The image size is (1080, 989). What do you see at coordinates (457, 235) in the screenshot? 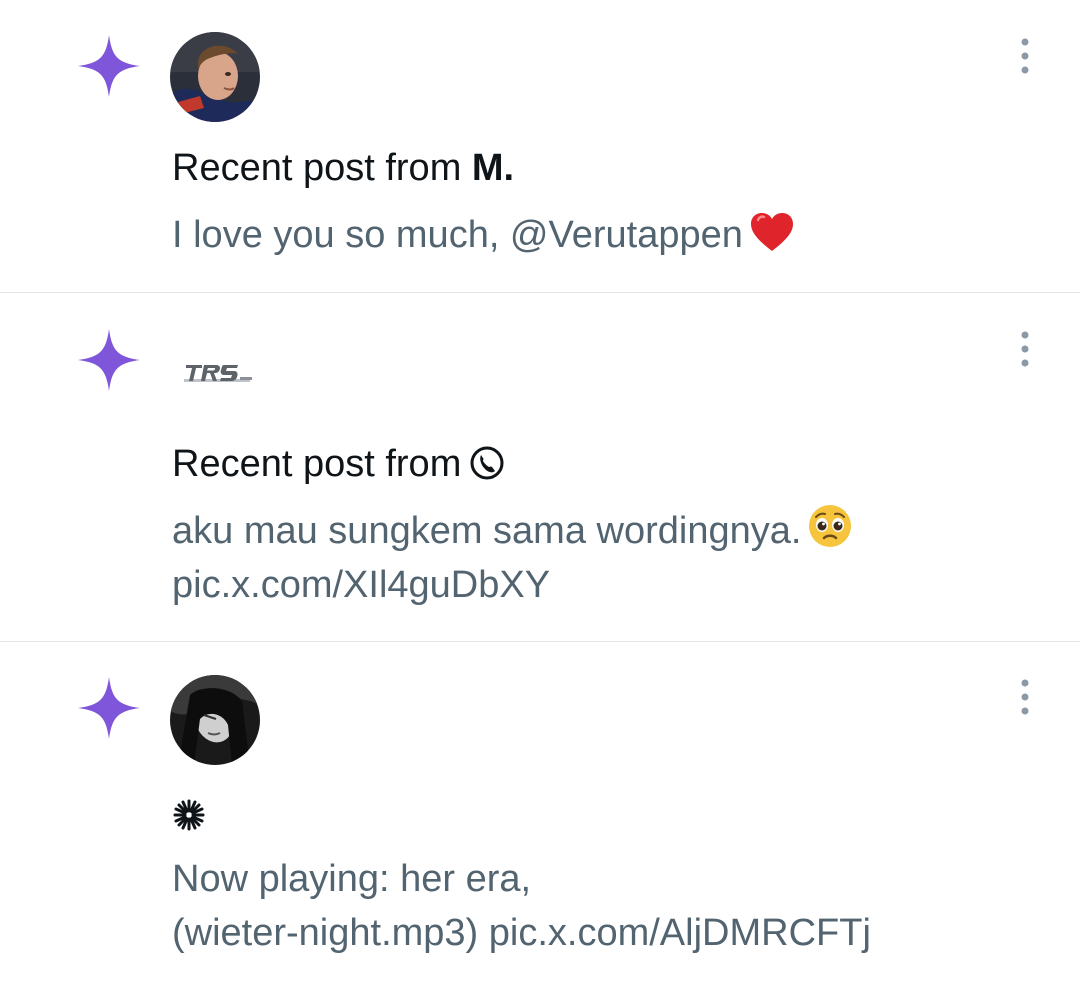
I see `post-text: I love you so much, @Verutappen` at bounding box center [457, 235].